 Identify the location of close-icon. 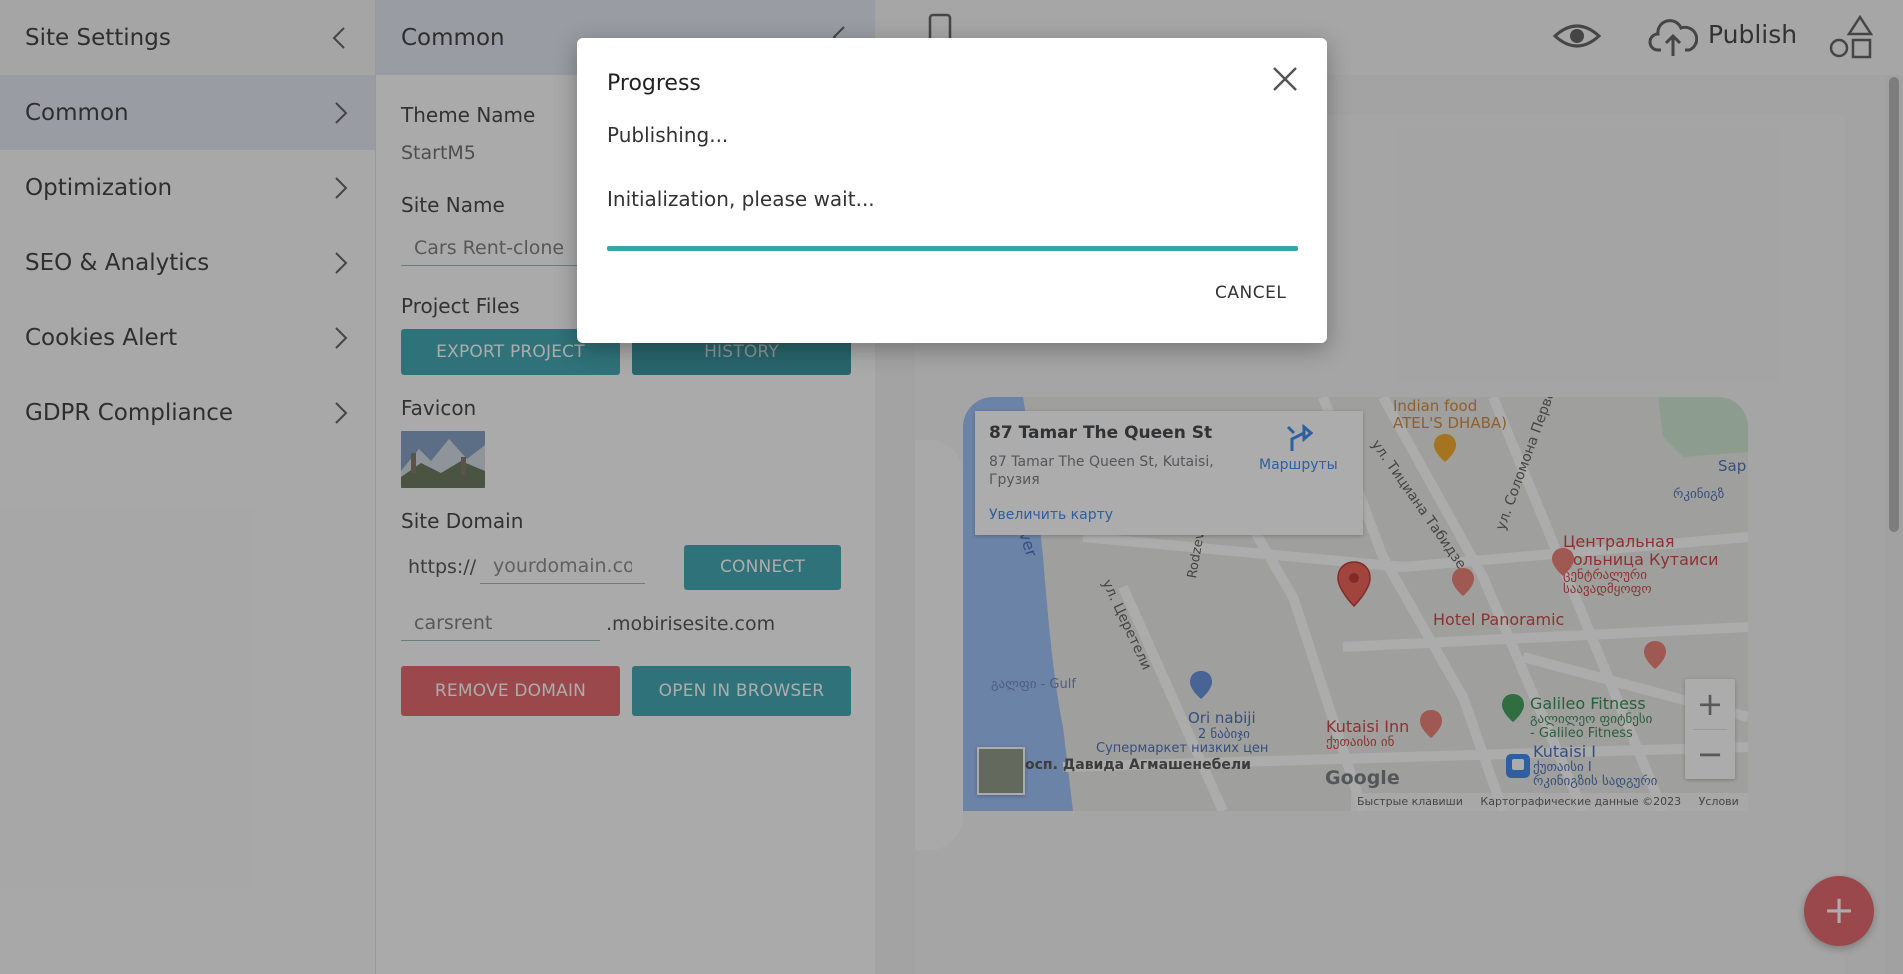
(1285, 79).